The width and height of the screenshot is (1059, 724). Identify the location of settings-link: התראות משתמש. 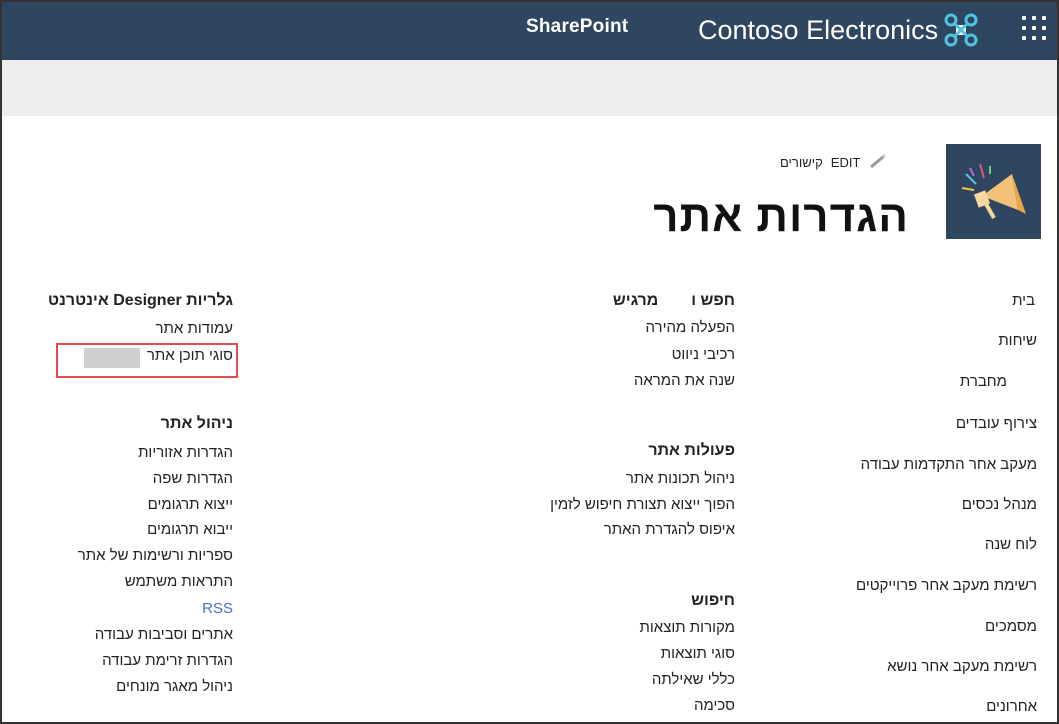
(179, 581).